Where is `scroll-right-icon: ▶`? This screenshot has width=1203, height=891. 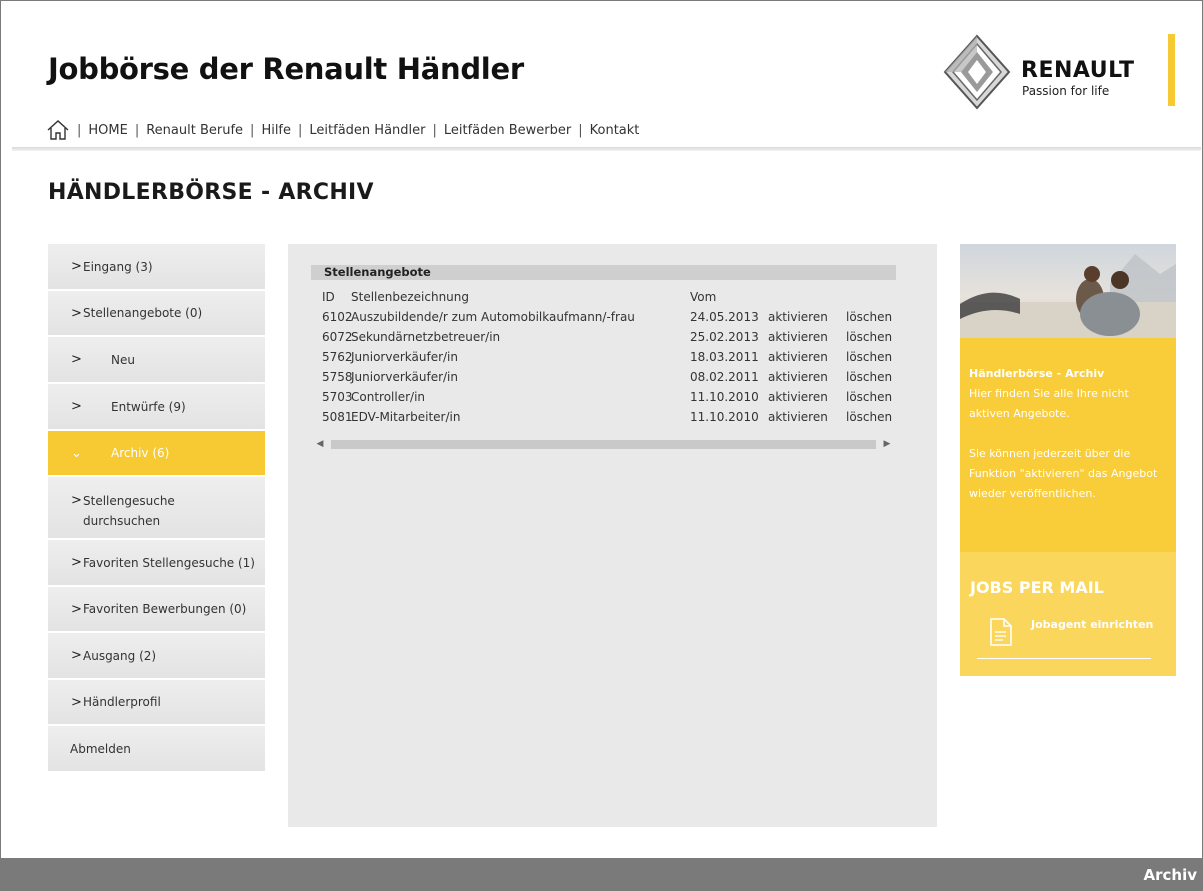
scroll-right-icon: ▶ is located at coordinates (887, 444).